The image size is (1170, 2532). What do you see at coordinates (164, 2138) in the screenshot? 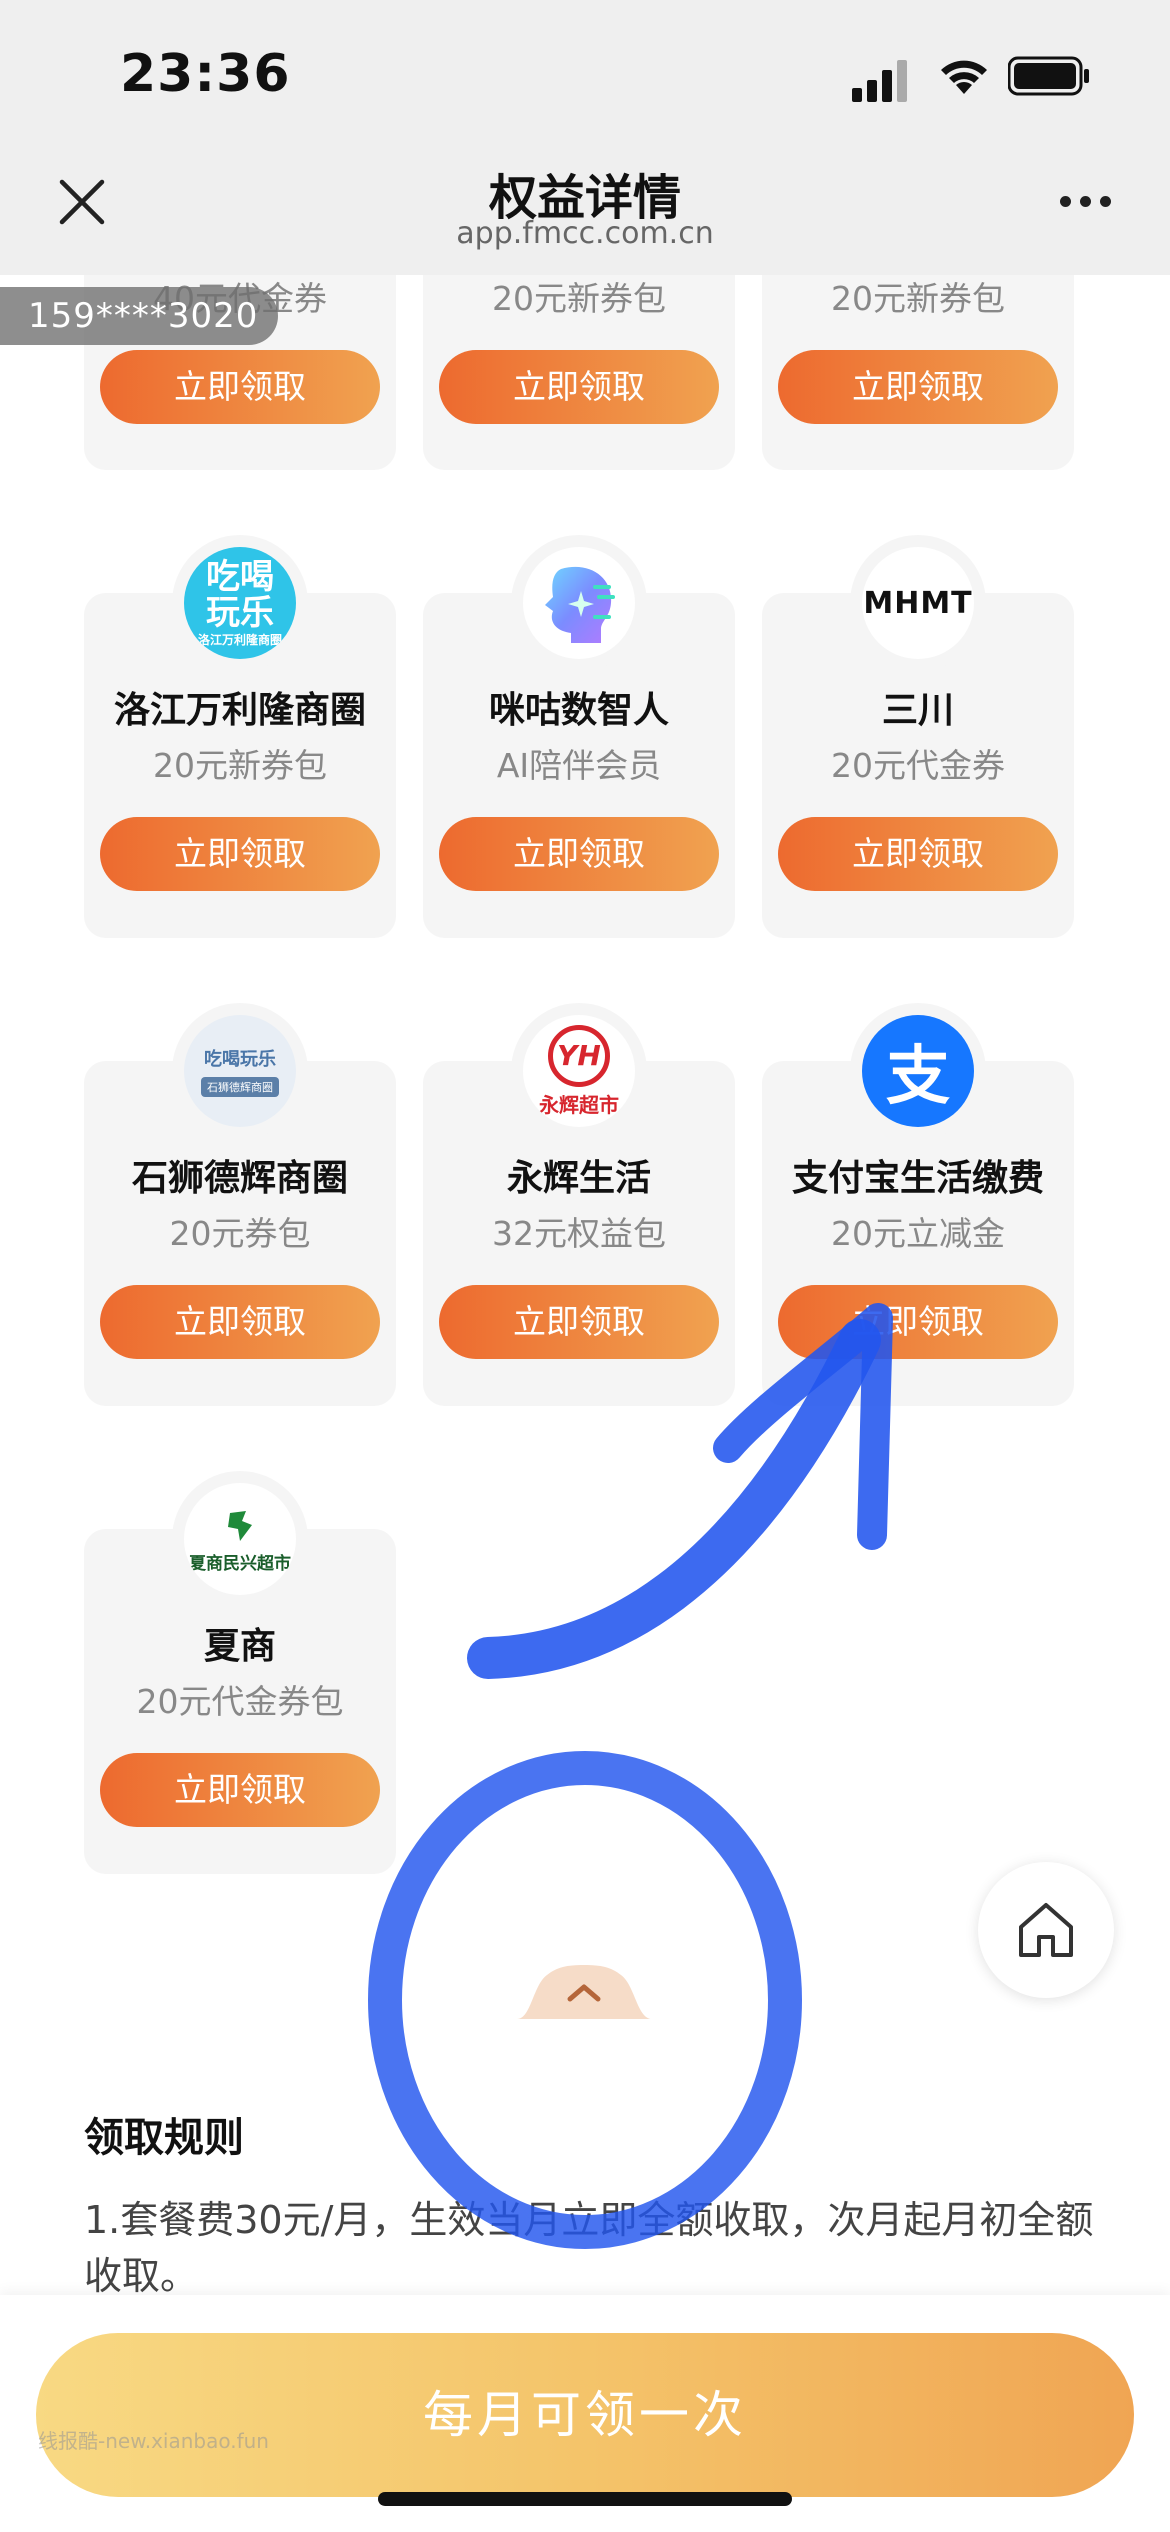
I see `rules-title: 领取规则` at bounding box center [164, 2138].